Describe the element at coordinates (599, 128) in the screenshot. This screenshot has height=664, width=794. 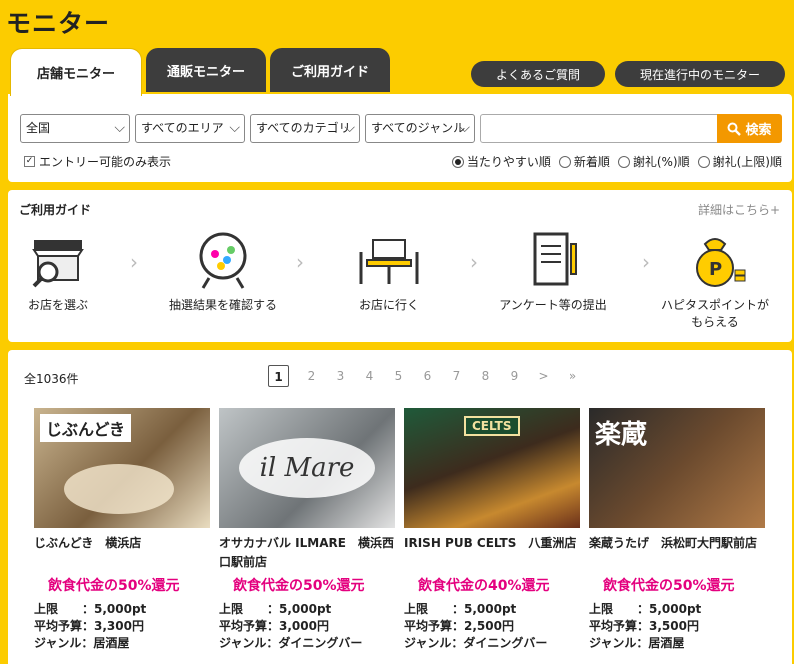
I see `keyword-input` at that location.